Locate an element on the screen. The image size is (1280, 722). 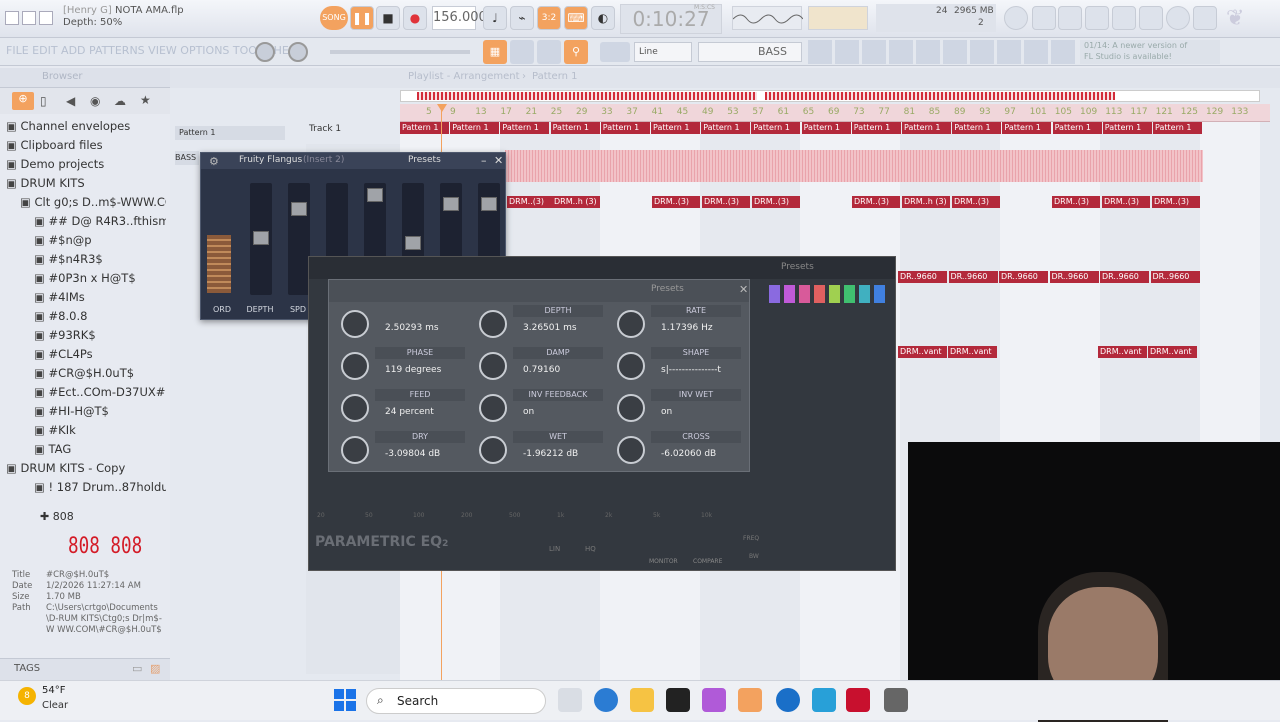
browser-item: ▣ Demo projects is located at coordinates (86, 164).